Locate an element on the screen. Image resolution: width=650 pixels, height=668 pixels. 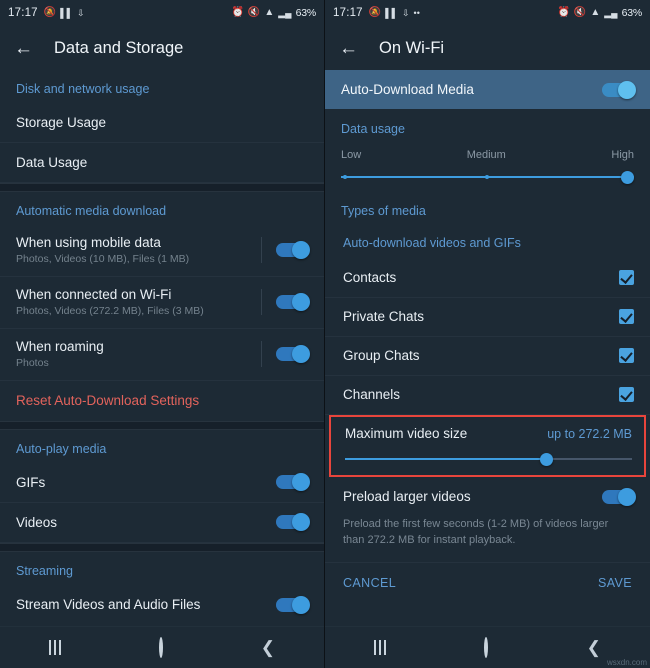
check-label: Private Chats is located at coordinates (384, 316).